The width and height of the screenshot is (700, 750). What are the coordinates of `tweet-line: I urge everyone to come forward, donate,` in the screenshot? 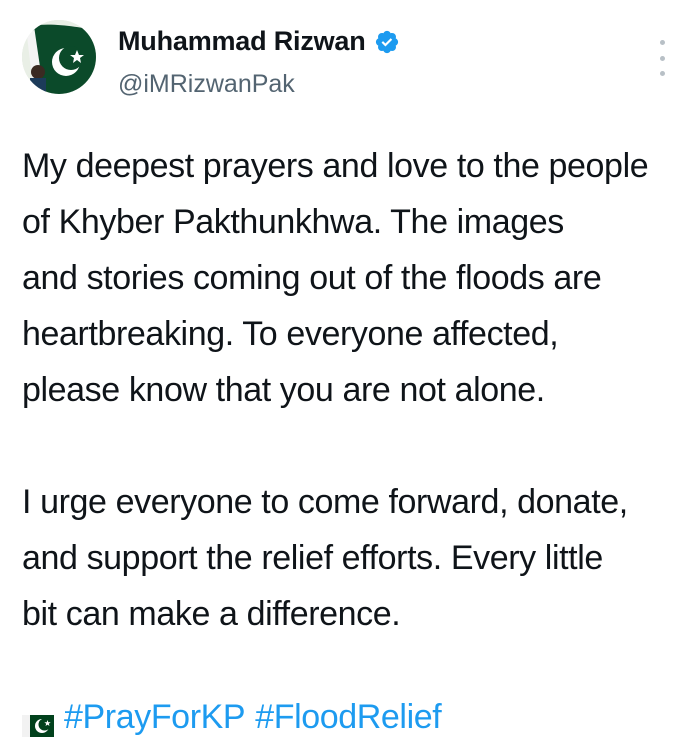 It's located at (325, 502).